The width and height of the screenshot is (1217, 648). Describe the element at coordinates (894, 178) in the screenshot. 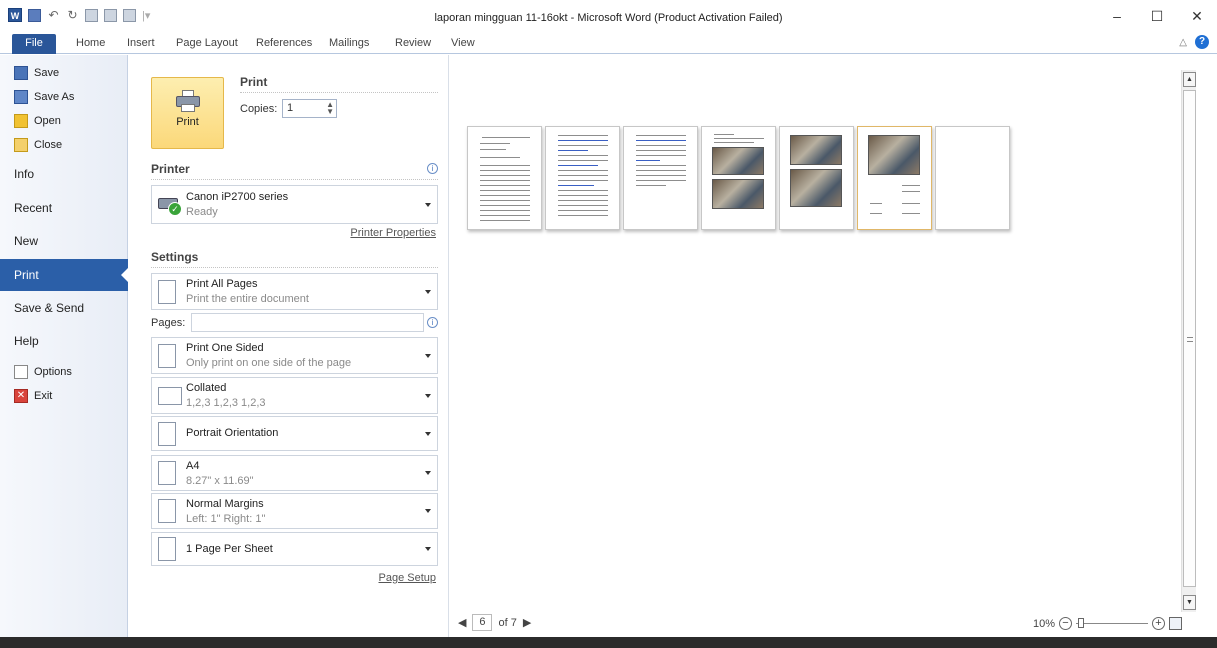

I see `page-thumbnail-selected` at that location.